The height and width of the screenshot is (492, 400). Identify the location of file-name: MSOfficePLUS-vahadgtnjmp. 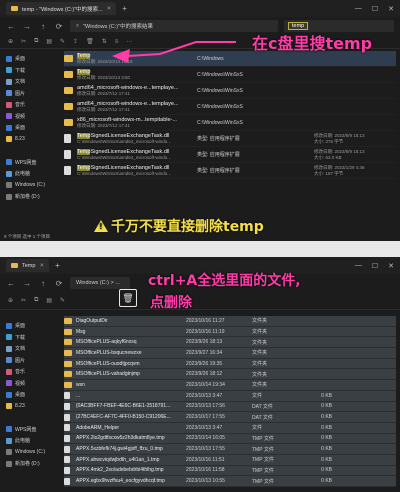
(108, 374).